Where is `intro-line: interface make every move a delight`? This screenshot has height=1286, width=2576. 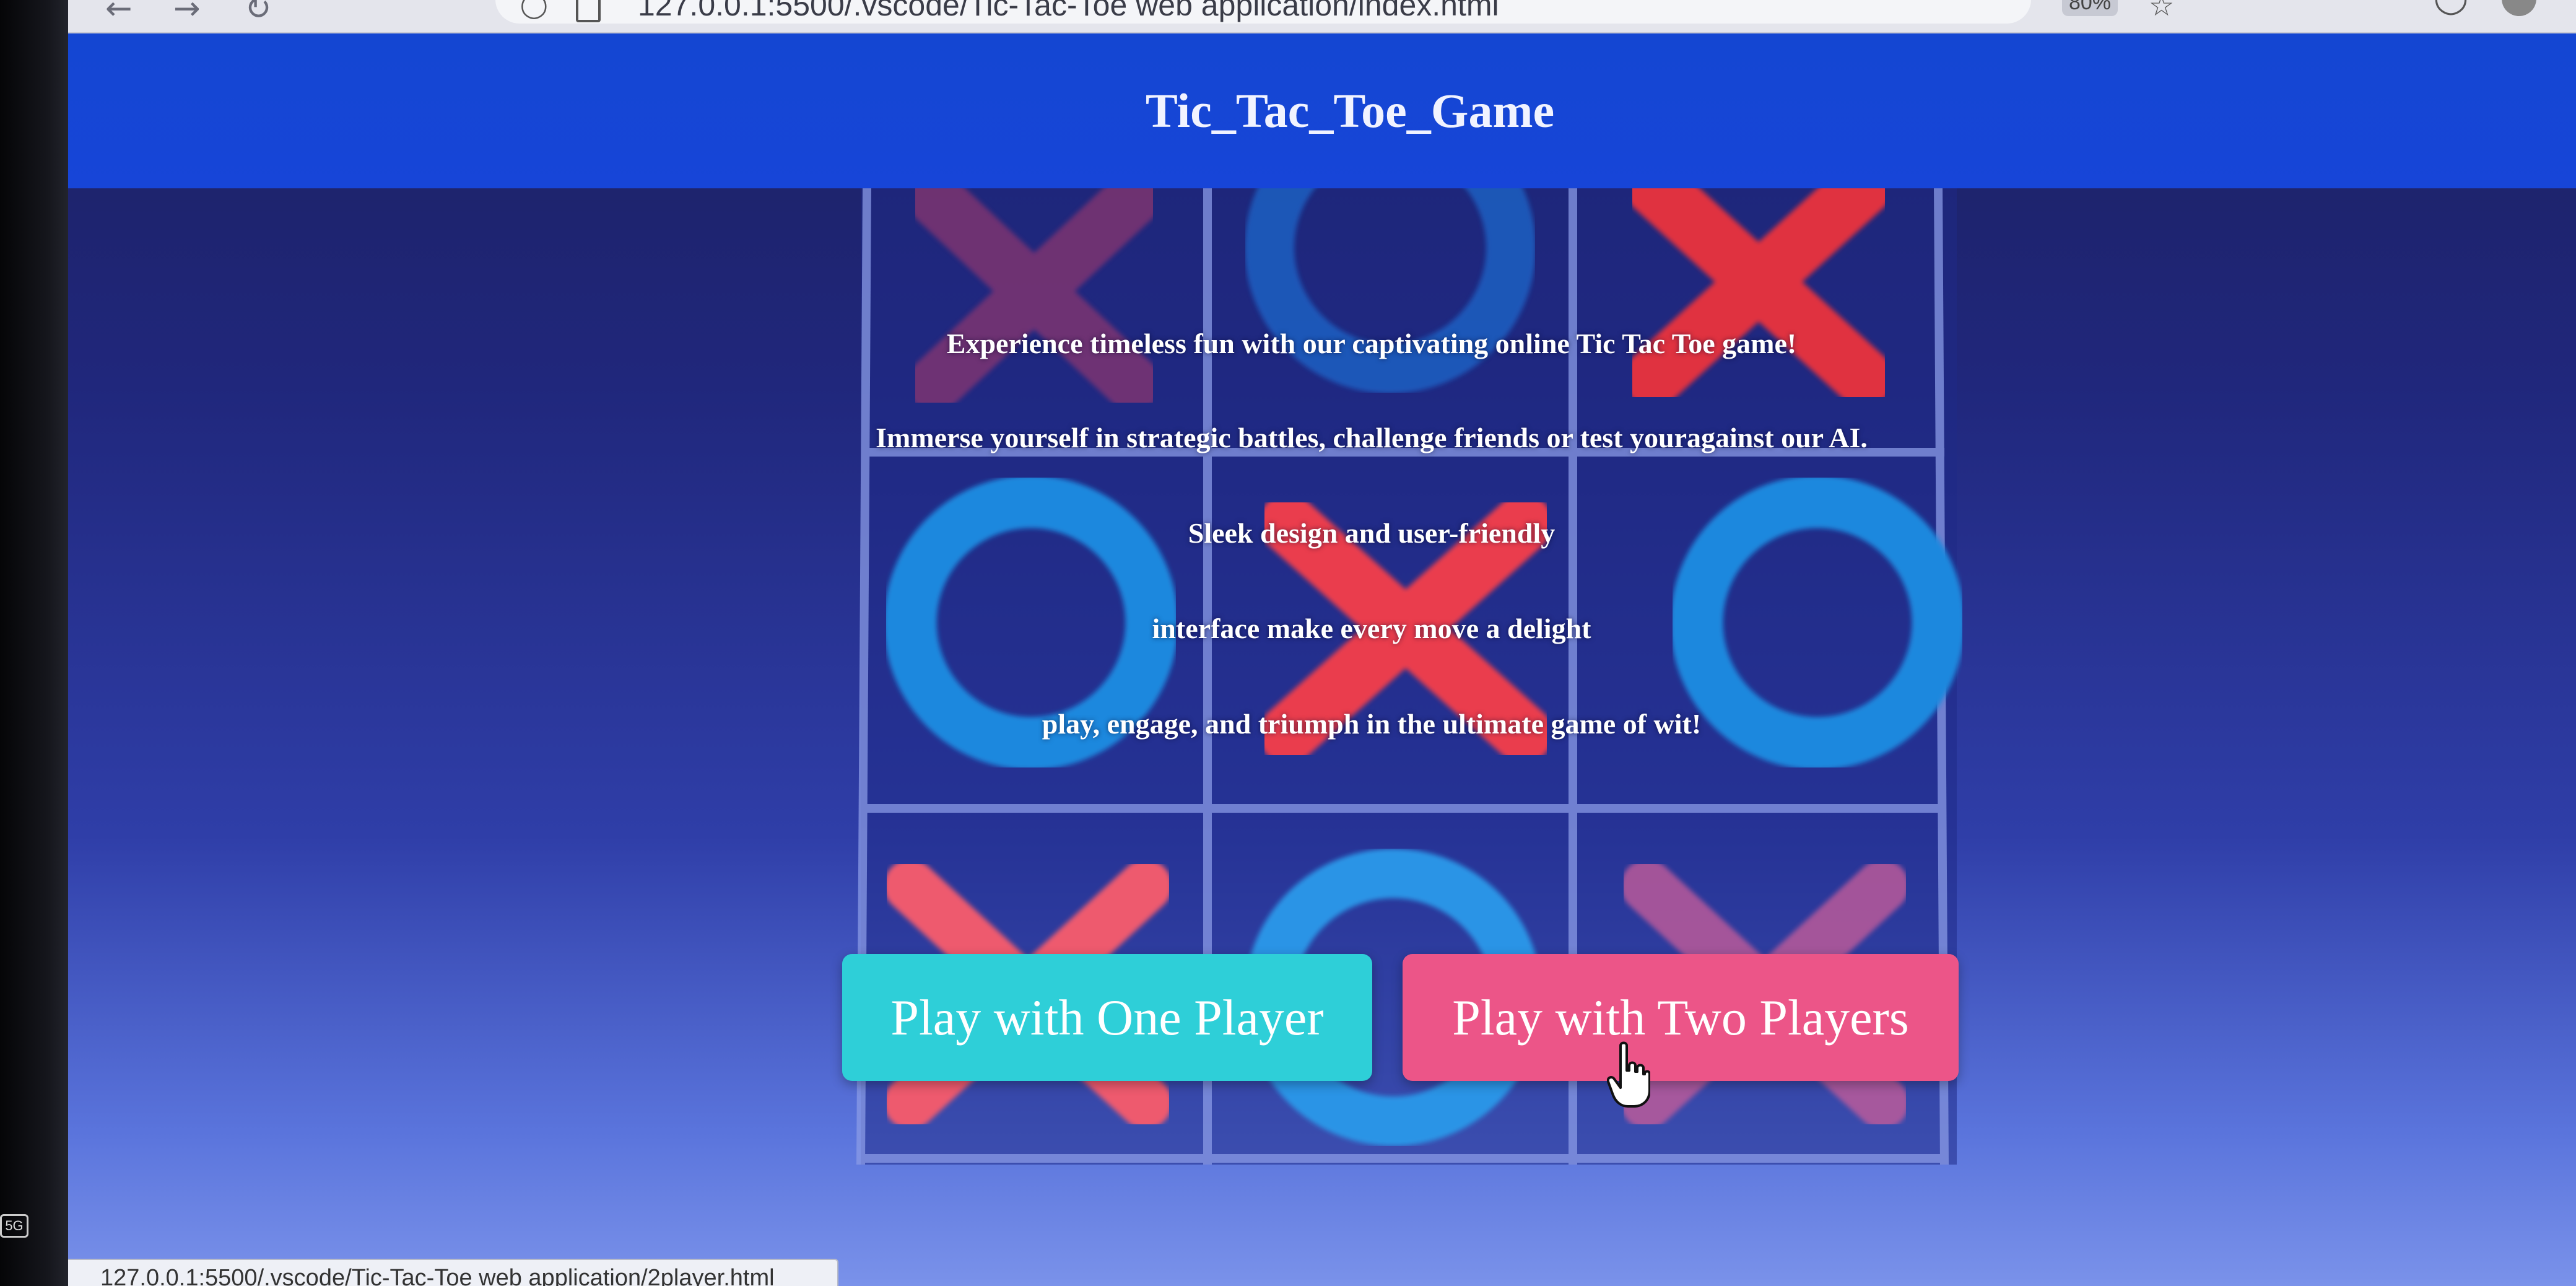 intro-line: interface make every move a delight is located at coordinates (1371, 628).